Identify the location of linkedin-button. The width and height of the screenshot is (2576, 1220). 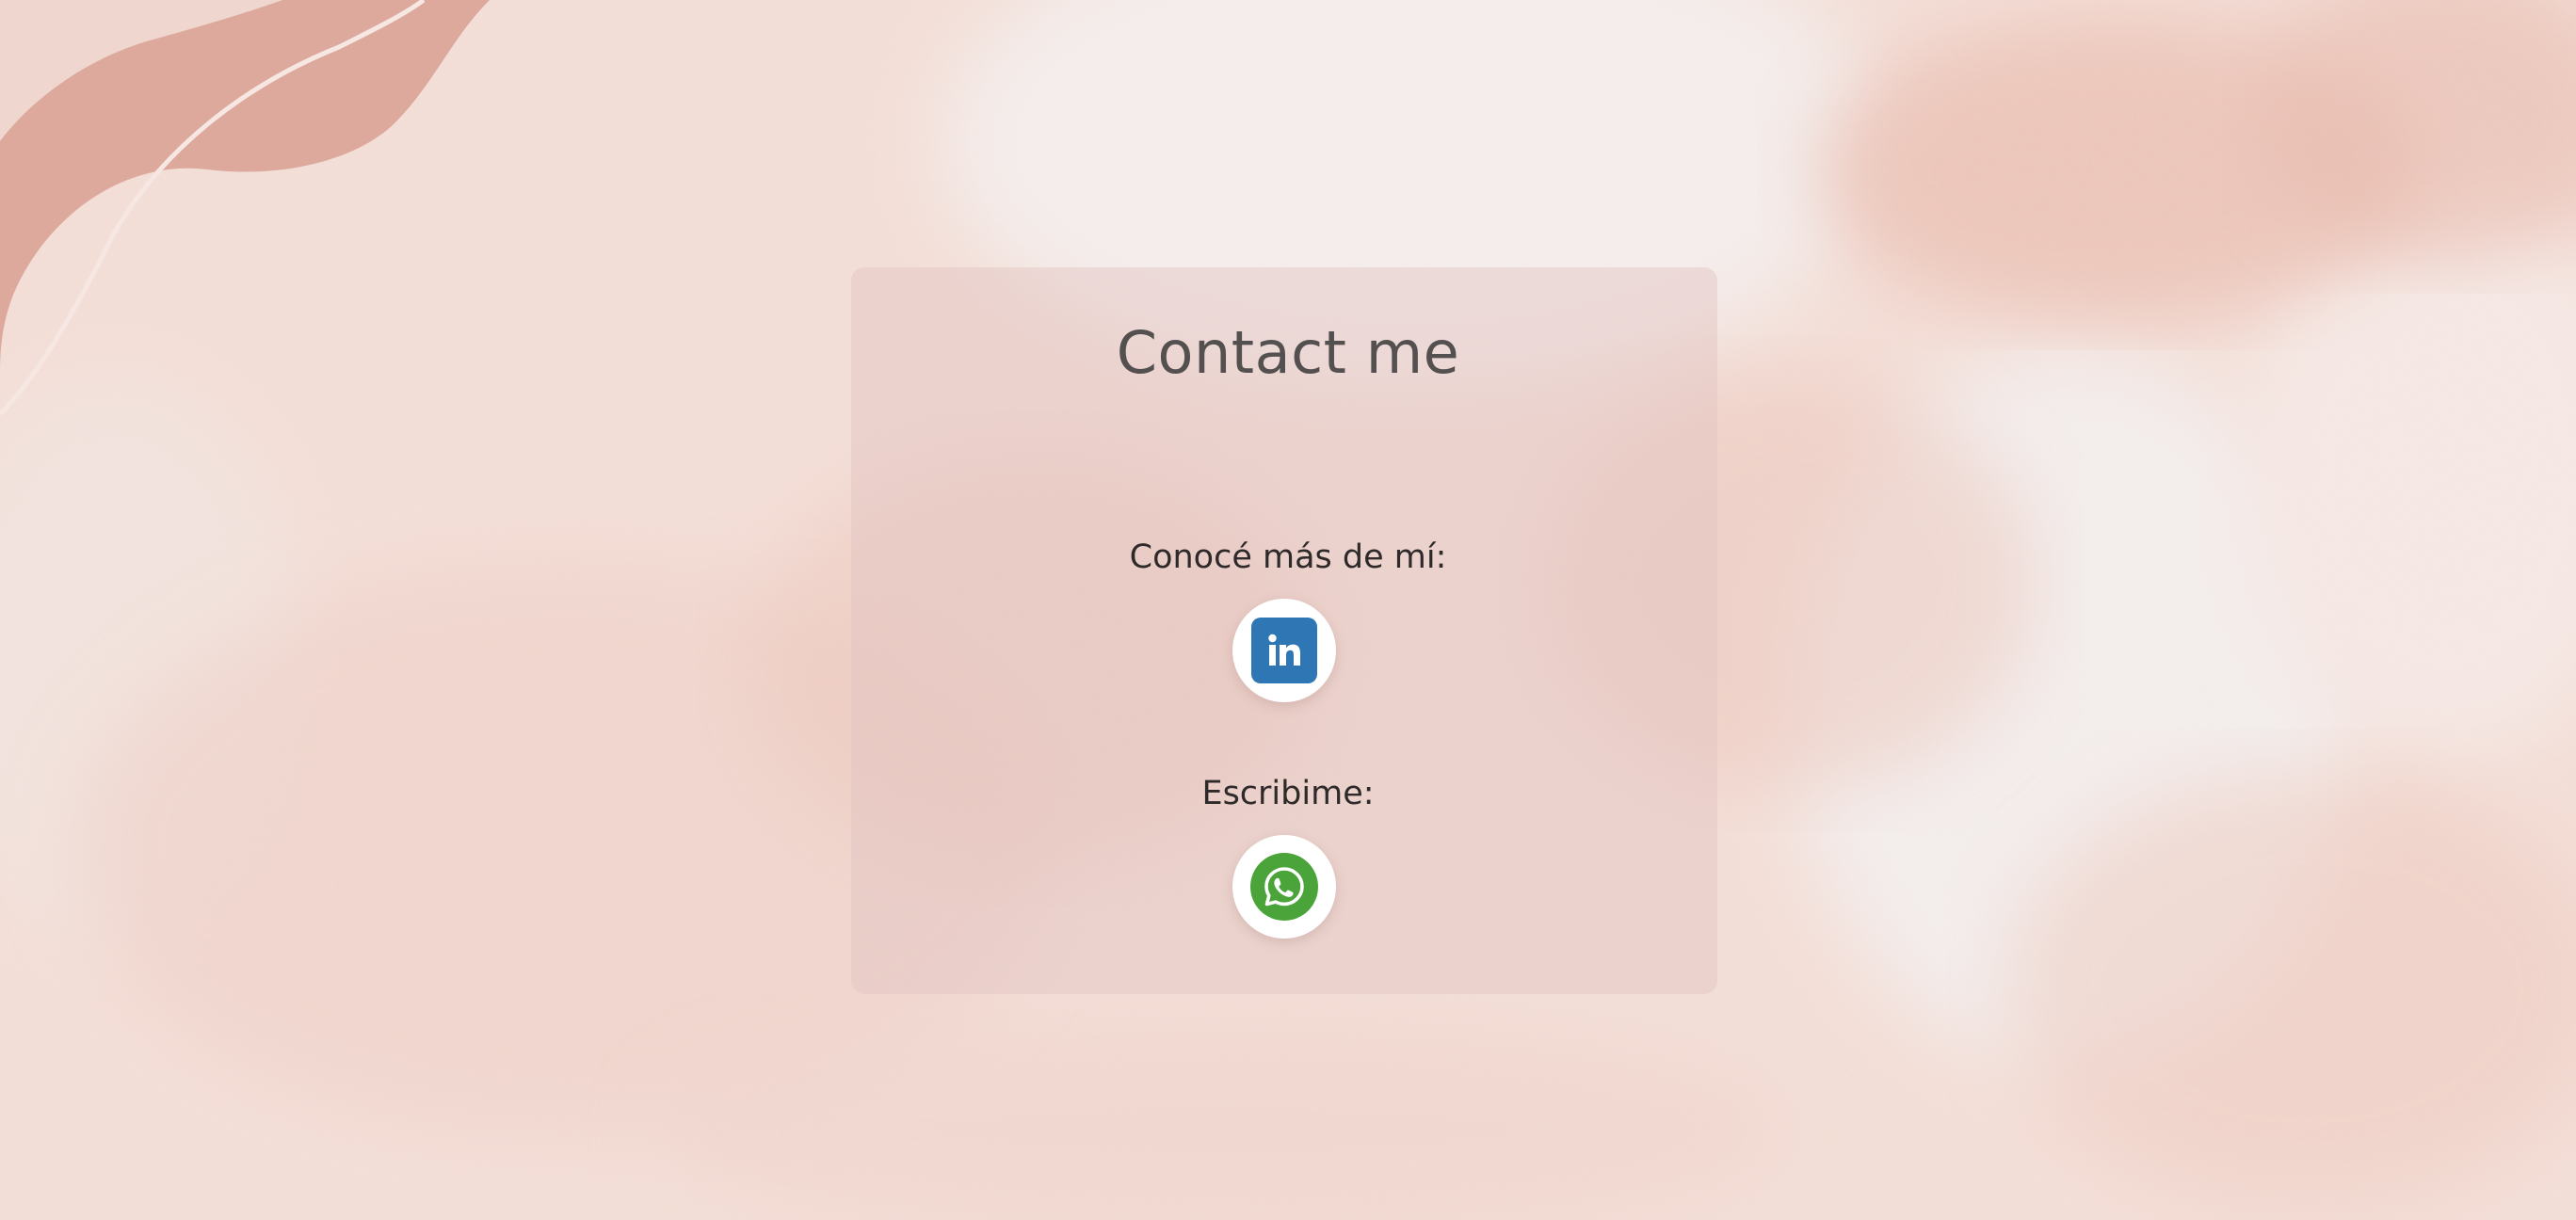
(1284, 650).